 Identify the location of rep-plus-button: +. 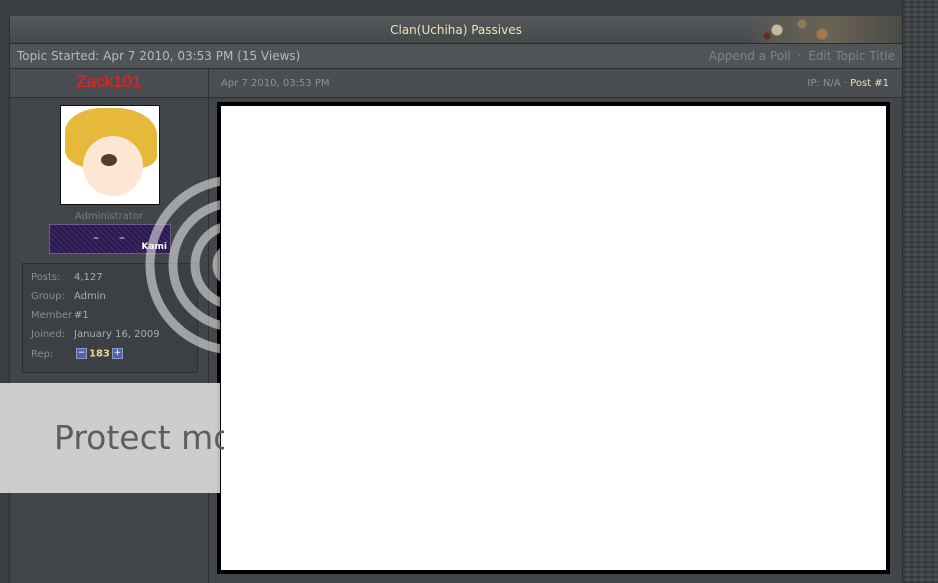
(117, 353).